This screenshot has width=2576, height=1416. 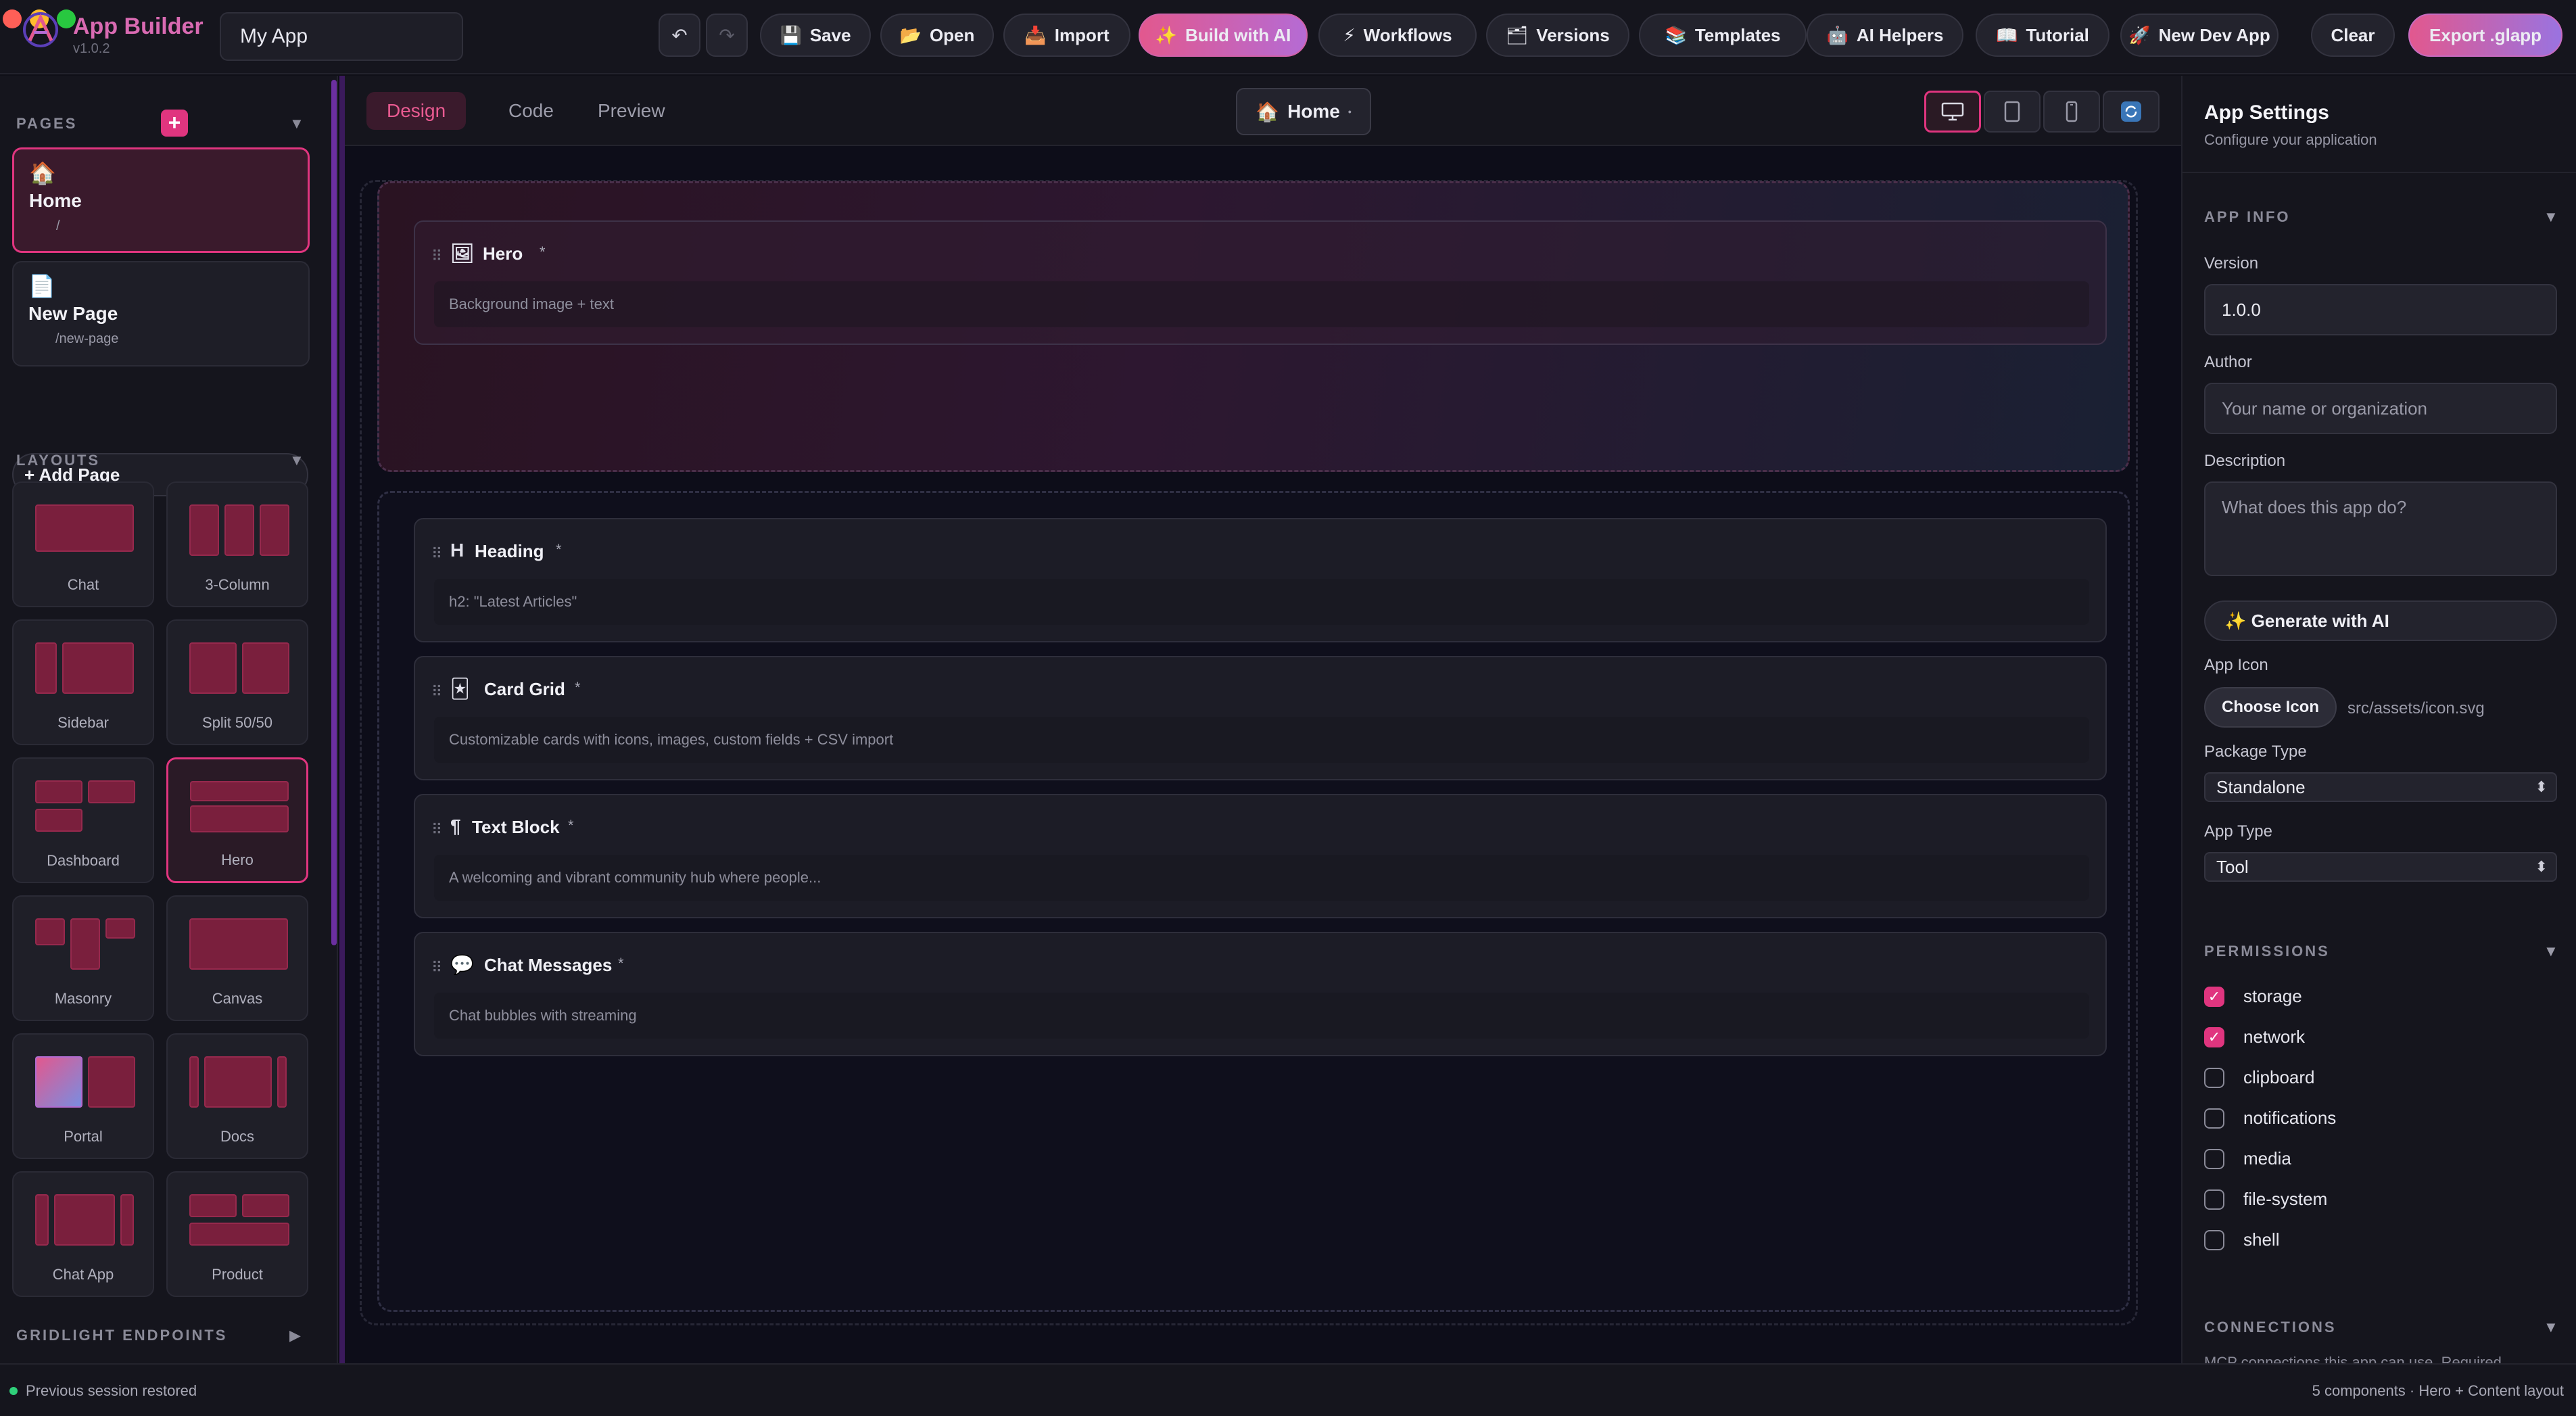 I want to click on permission-file-system: file-system, so click(x=2265, y=1199).